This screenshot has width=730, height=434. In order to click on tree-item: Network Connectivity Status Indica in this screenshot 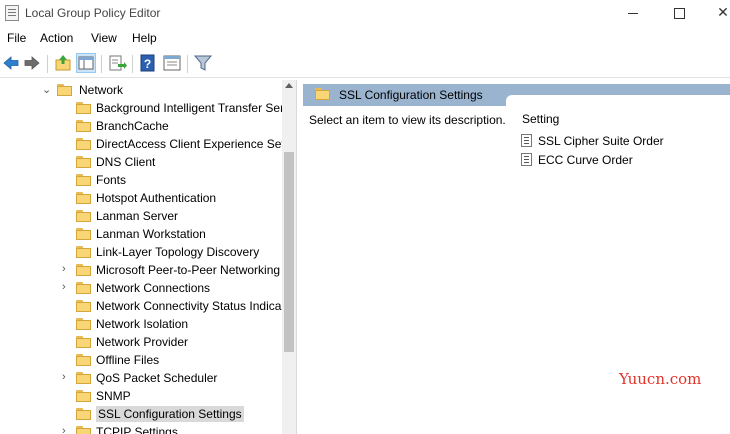, I will do `click(141, 306)`.